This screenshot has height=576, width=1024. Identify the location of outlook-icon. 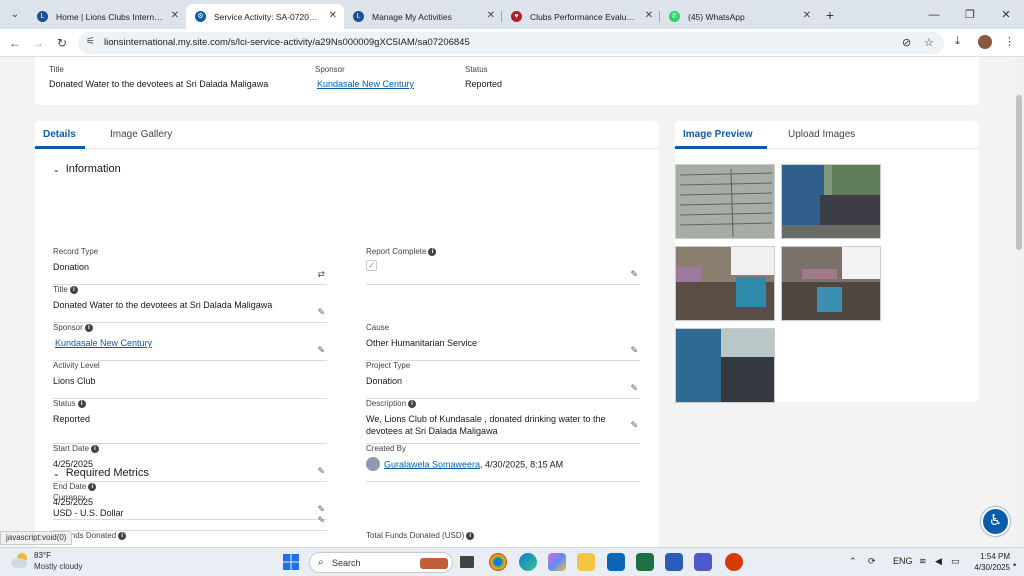
(616, 562).